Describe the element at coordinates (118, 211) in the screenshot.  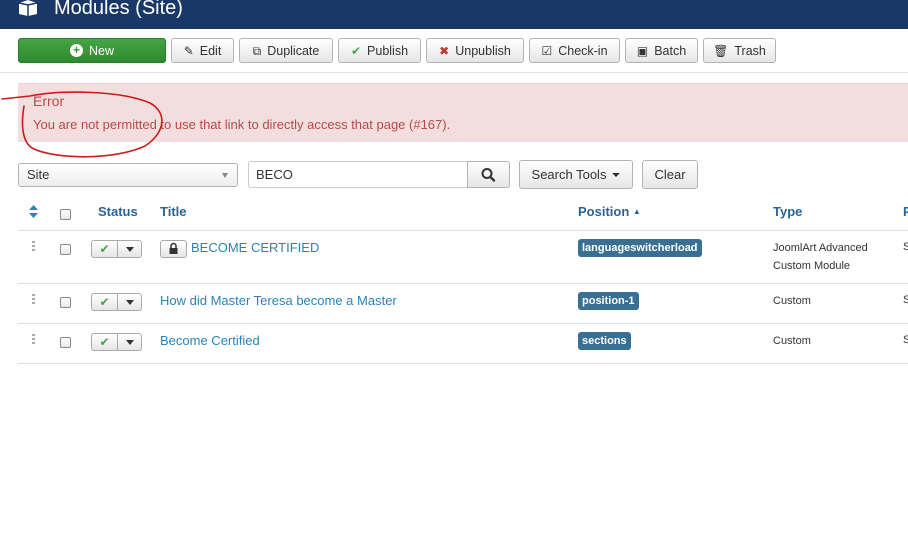
I see `column-header-status: Status` at that location.